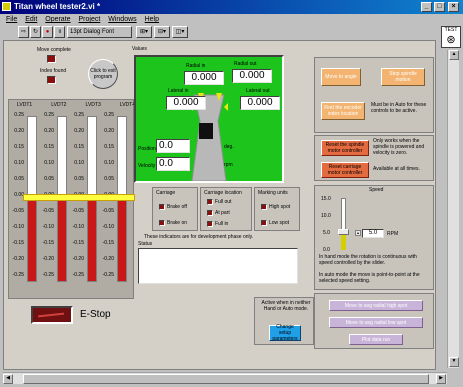 This screenshot has height=387, width=463. Describe the element at coordinates (178, 91) in the screenshot. I see `lateral-in-label: Lateral in` at that location.